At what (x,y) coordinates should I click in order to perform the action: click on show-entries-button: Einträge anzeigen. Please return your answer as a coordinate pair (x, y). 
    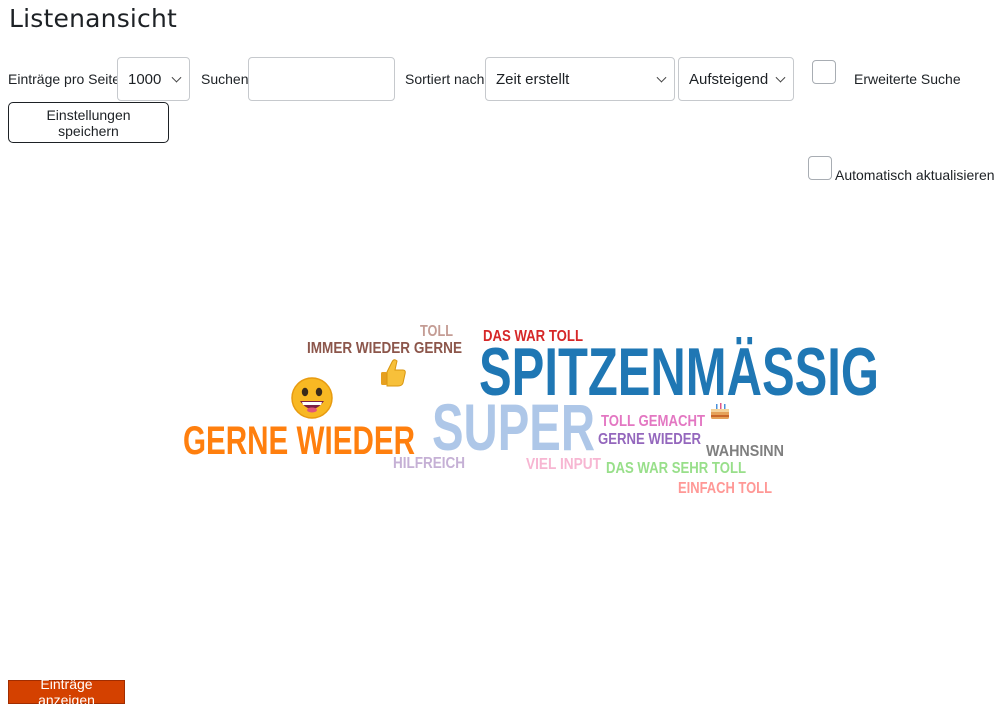
    Looking at the image, I should click on (66, 692).